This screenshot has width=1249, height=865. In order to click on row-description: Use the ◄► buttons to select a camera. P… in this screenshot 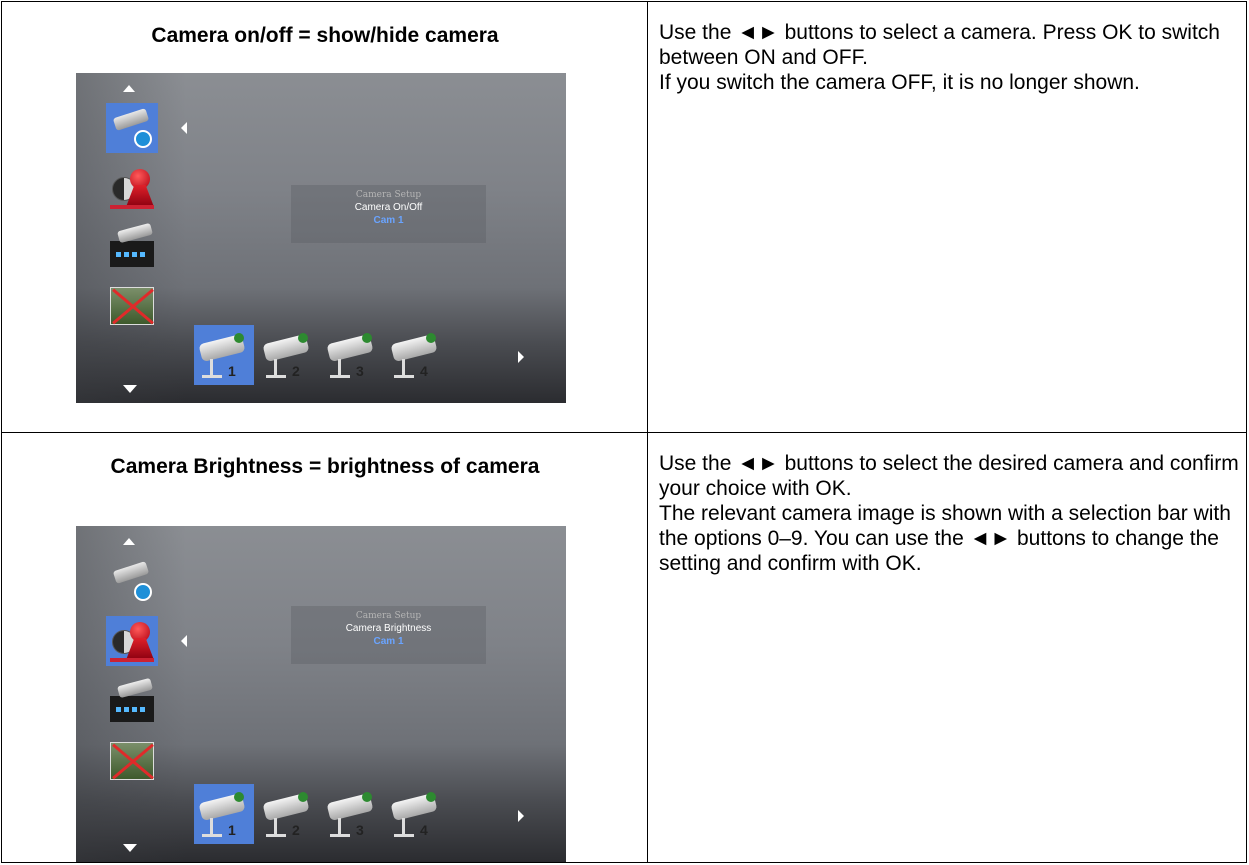, I will do `click(949, 57)`.